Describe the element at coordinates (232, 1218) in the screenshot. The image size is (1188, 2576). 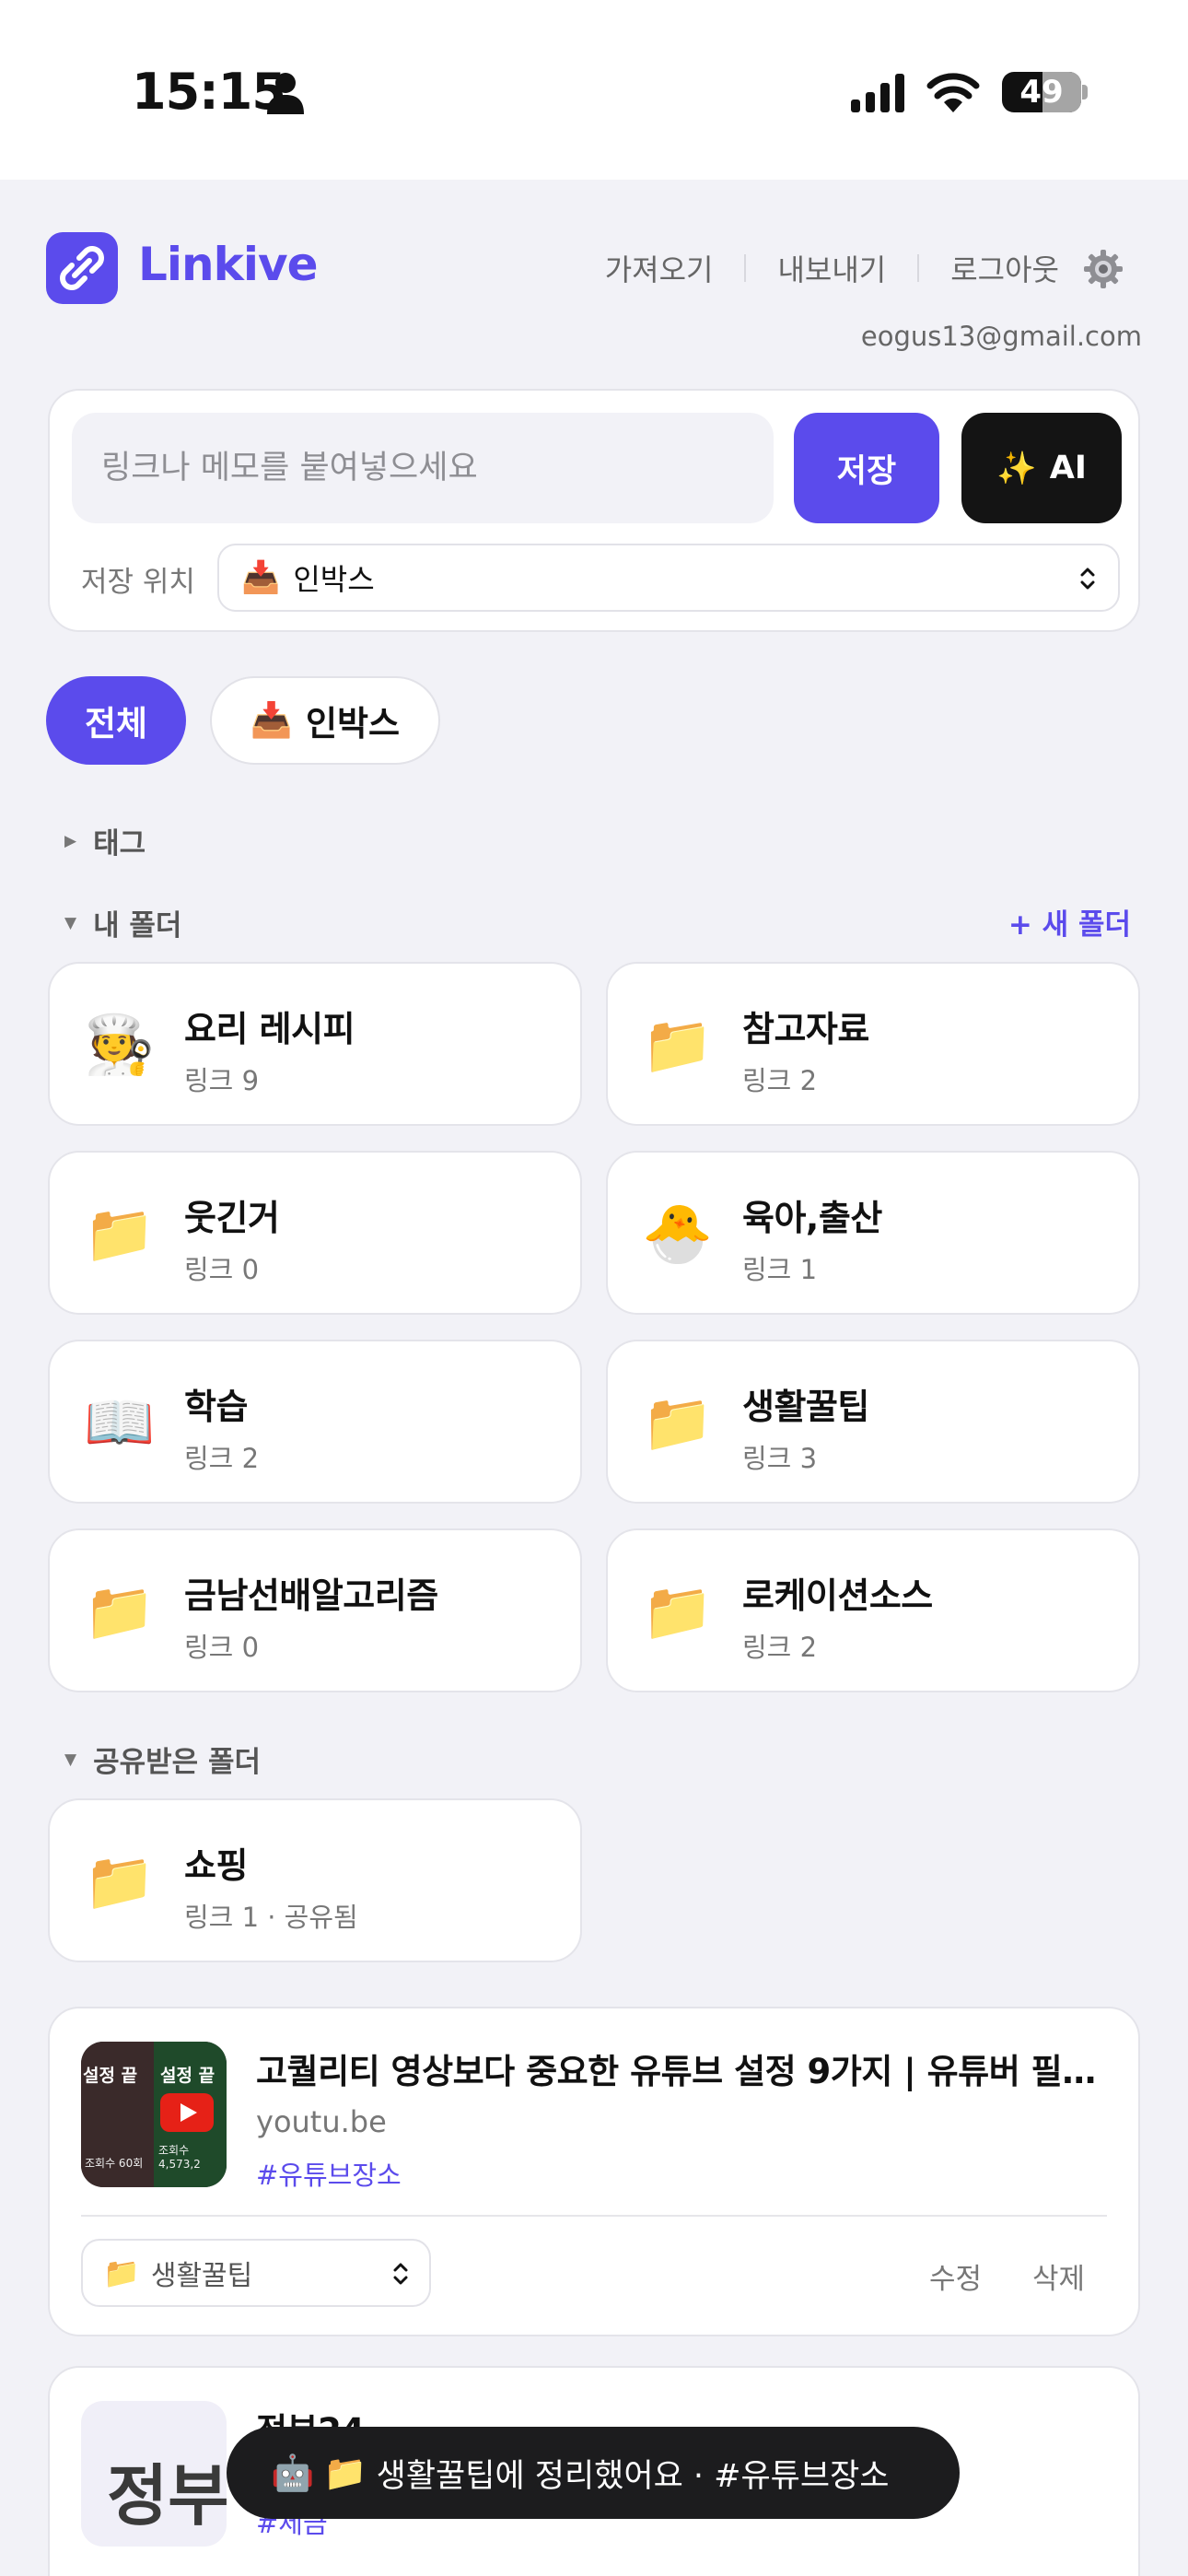
I see `folder-name: 웃긴거` at that location.